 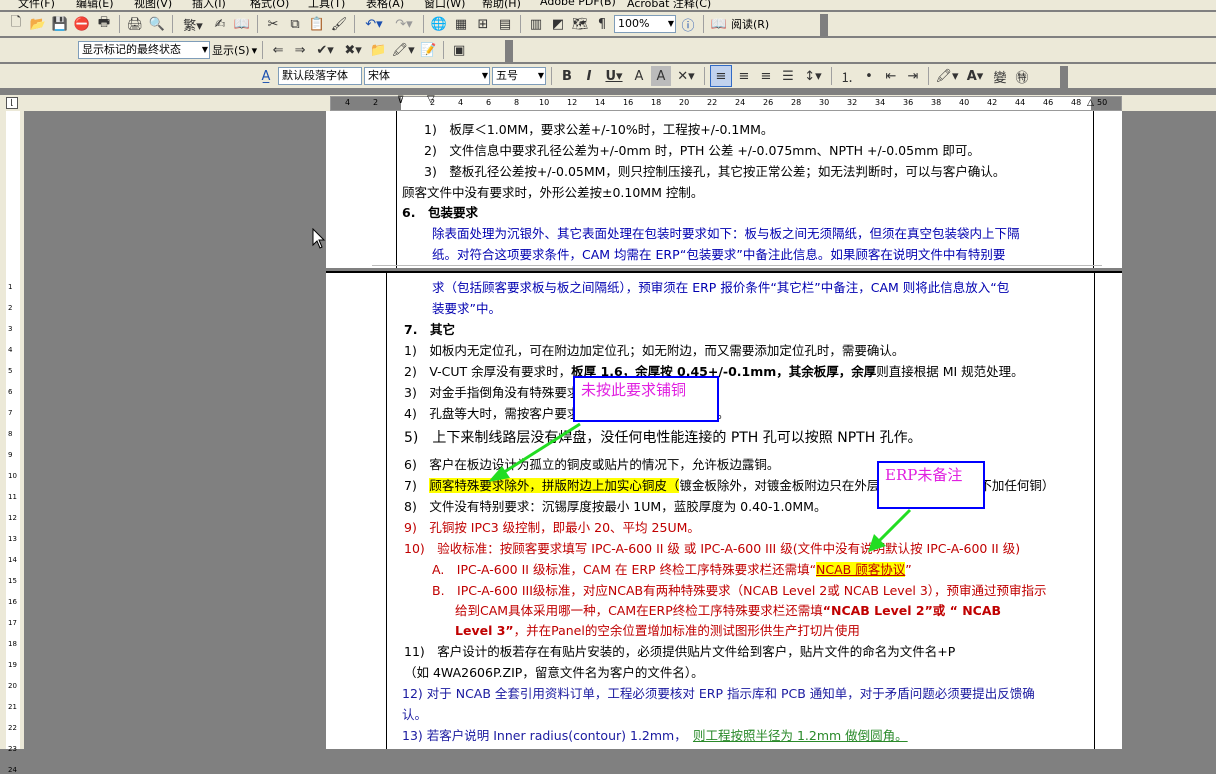 What do you see at coordinates (325, 50) in the screenshot?
I see `accept-change-icon: ✔▾` at bounding box center [325, 50].